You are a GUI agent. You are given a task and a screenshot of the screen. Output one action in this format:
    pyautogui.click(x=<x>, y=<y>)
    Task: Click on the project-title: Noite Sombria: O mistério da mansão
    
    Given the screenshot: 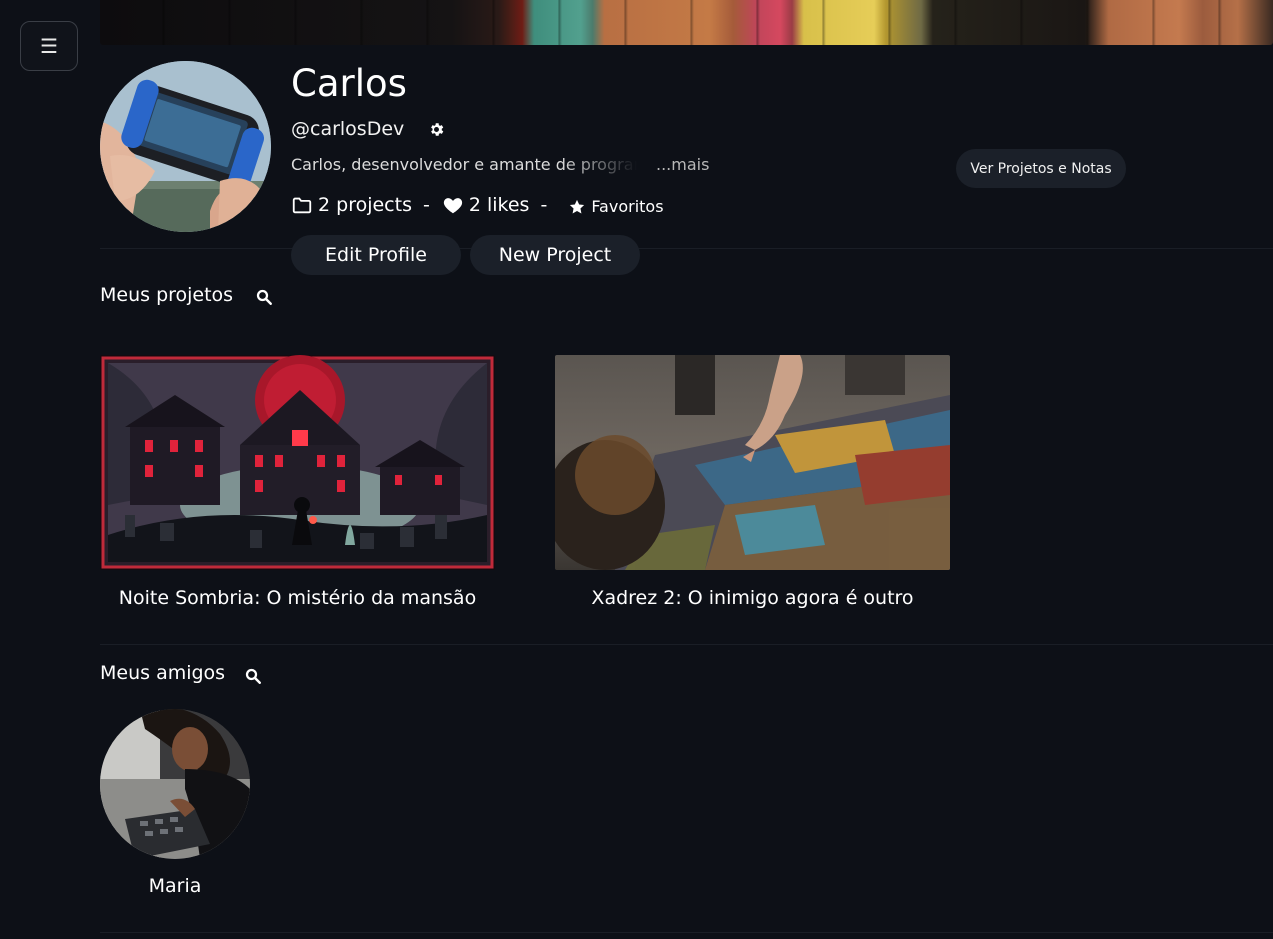 What is the action you would take?
    pyautogui.click(x=297, y=598)
    